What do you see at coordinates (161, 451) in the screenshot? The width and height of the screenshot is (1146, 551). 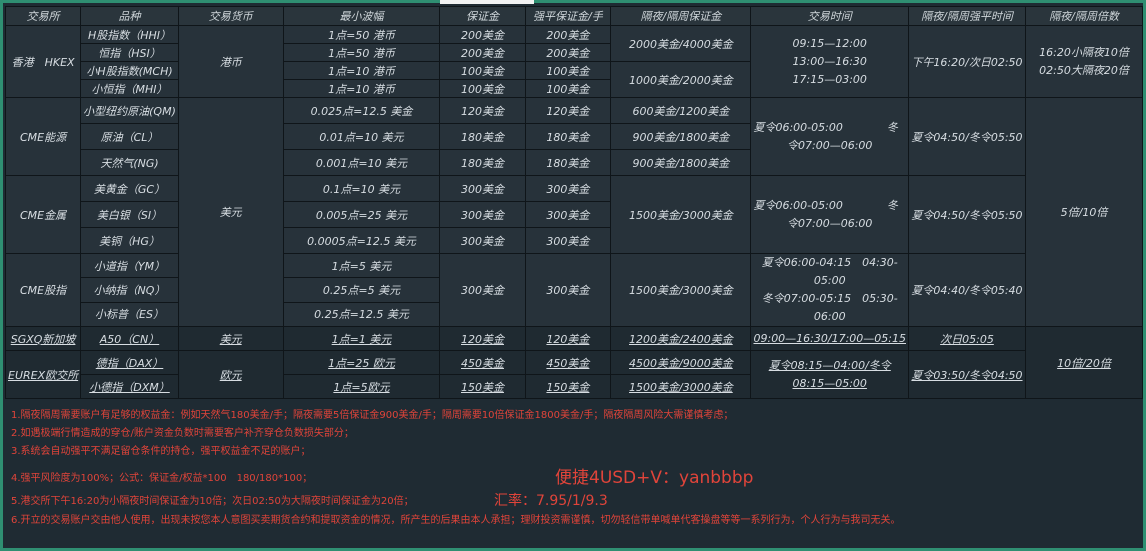 I see `note-3: 3.系统会自动强平不满足留仓条件的持仓，强平权益金不足的账户；` at bounding box center [161, 451].